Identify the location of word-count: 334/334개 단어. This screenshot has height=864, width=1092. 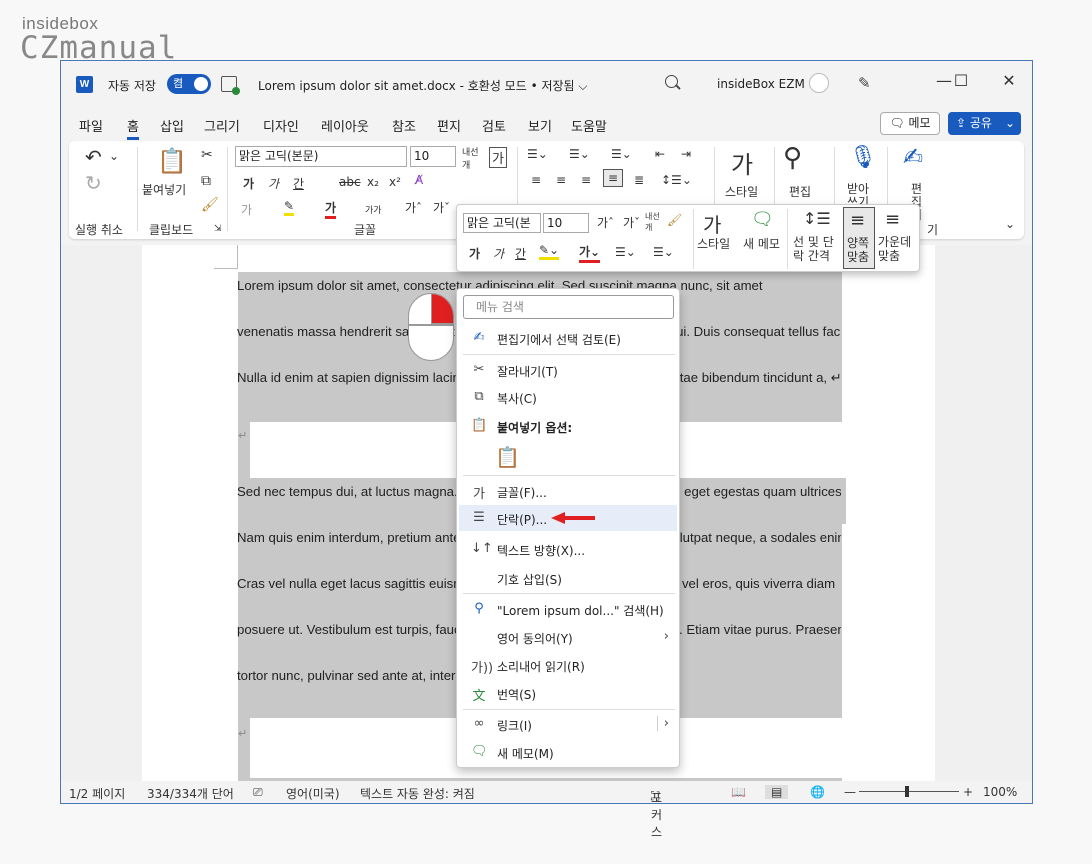
(190, 793).